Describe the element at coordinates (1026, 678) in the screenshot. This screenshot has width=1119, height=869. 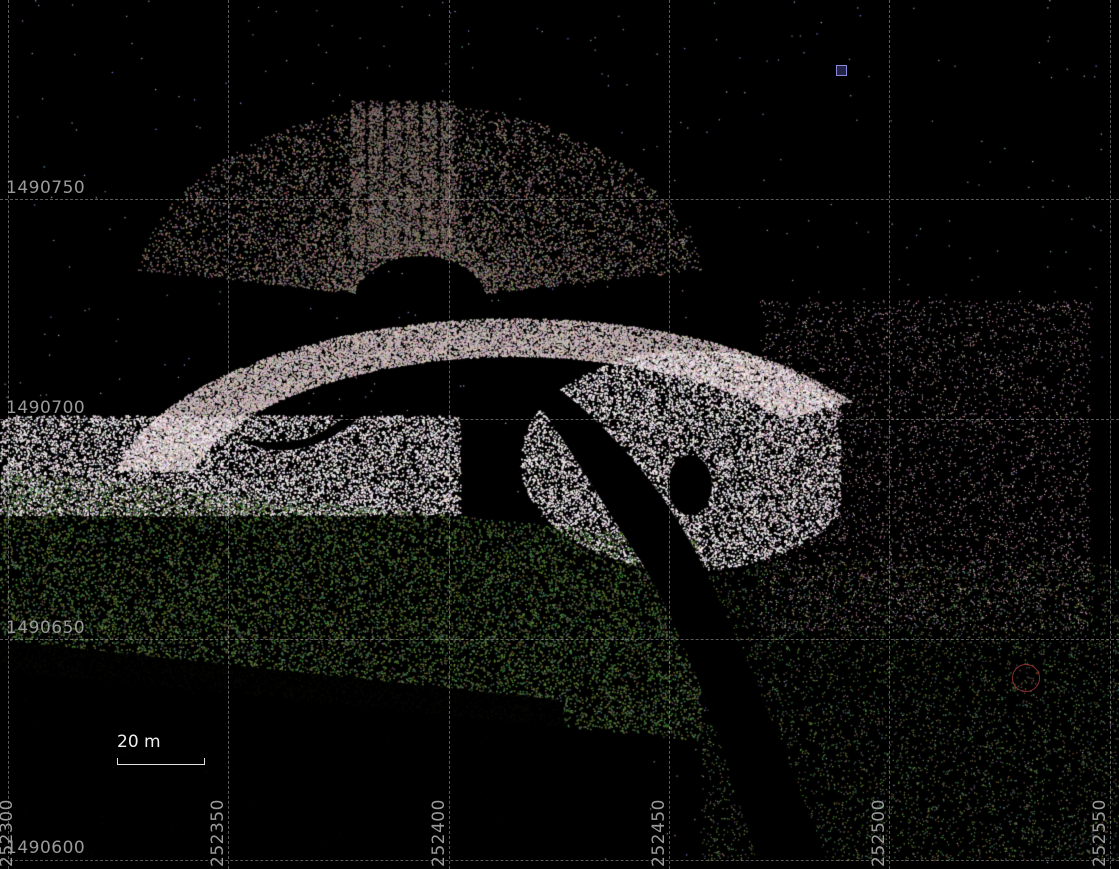
I see `feature-marker-circle` at that location.